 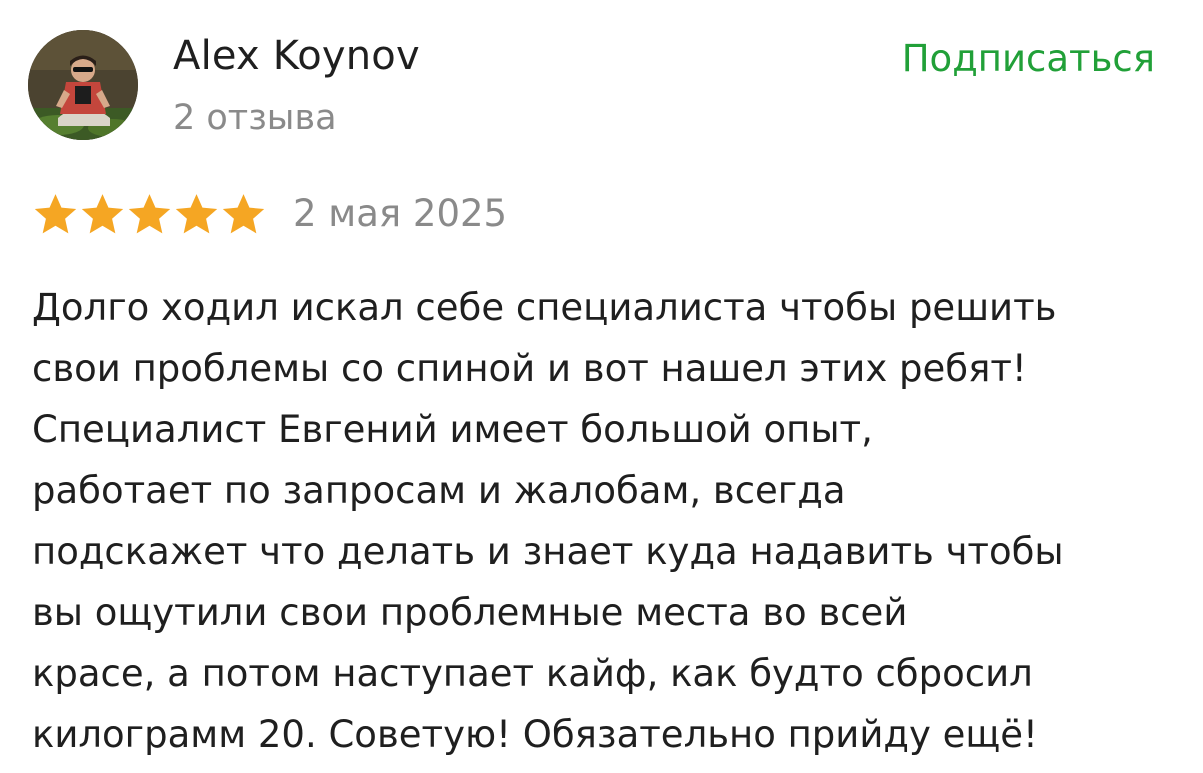 What do you see at coordinates (269, 214) in the screenshot?
I see `rating-row: 2 мая 2025` at bounding box center [269, 214].